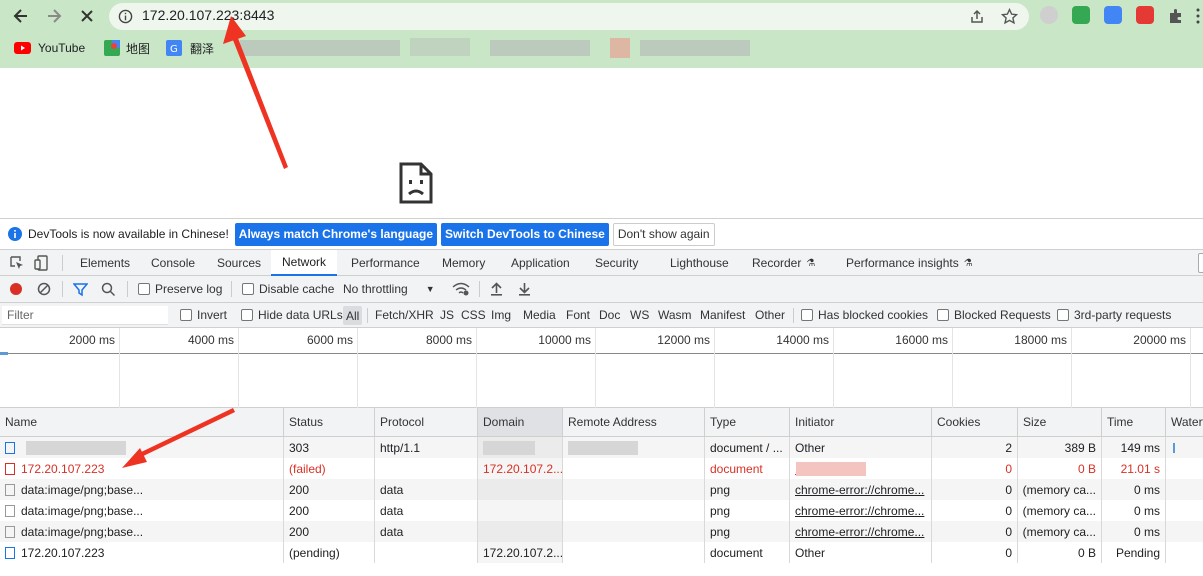 The image size is (1203, 576). I want to click on filter-input: Filter, so click(85, 315).